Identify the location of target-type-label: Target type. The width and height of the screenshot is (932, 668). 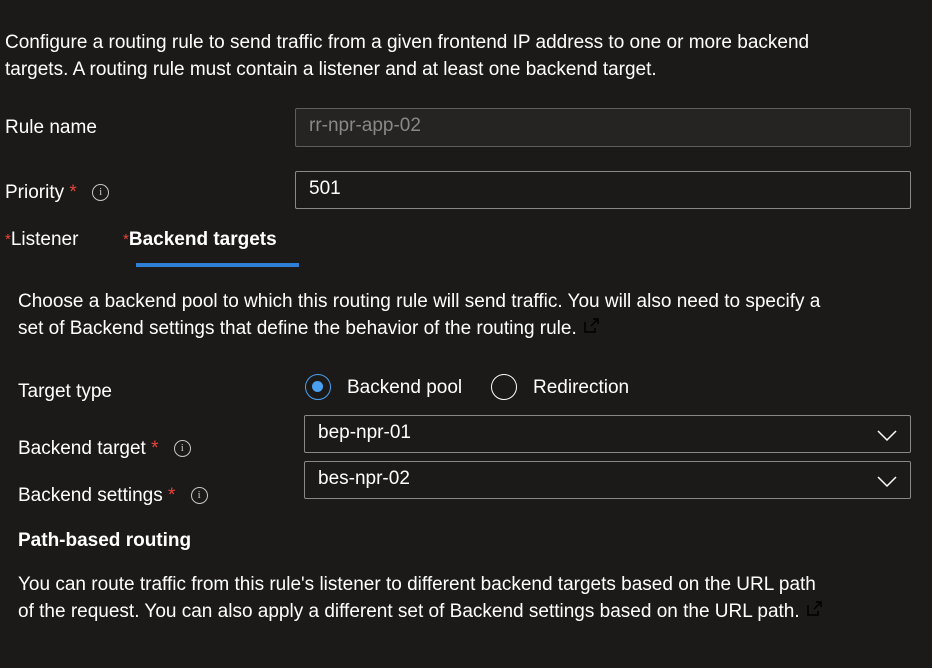
(65, 391).